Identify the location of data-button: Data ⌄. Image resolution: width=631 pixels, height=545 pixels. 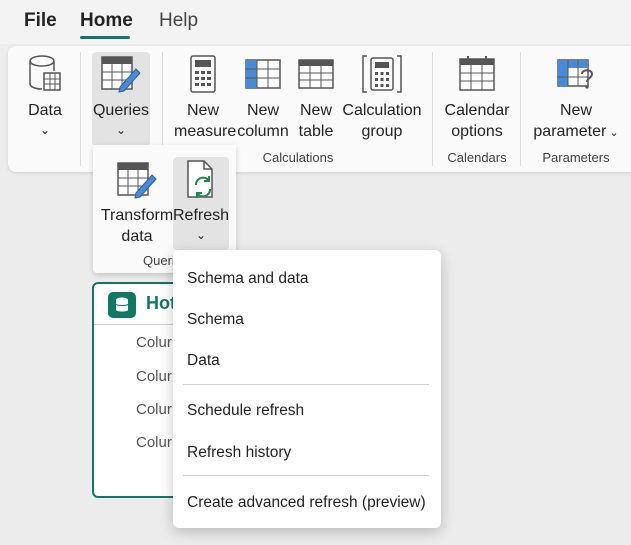
(45, 100).